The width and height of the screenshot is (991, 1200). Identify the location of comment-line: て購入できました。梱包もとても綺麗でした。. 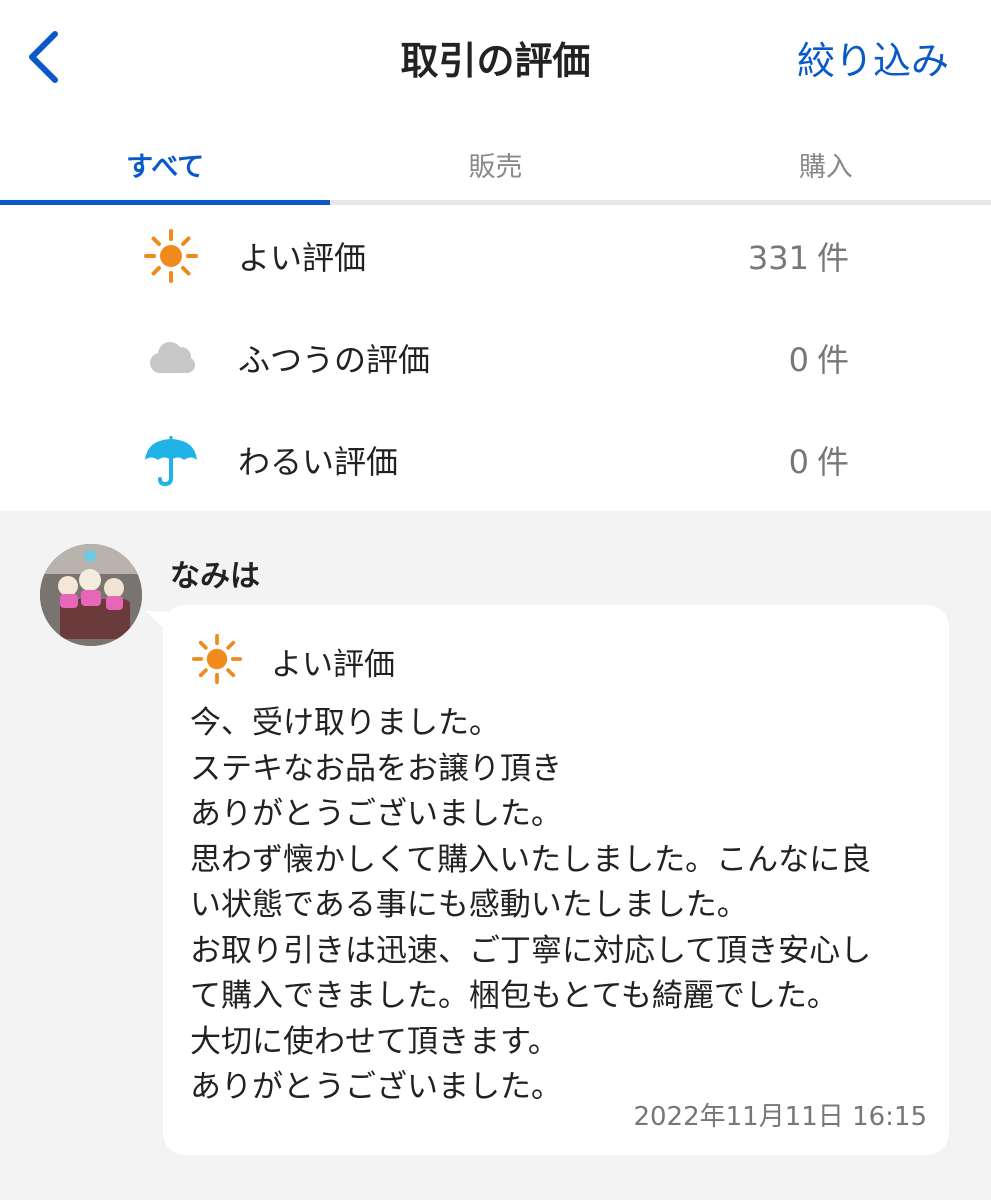
(514, 996).